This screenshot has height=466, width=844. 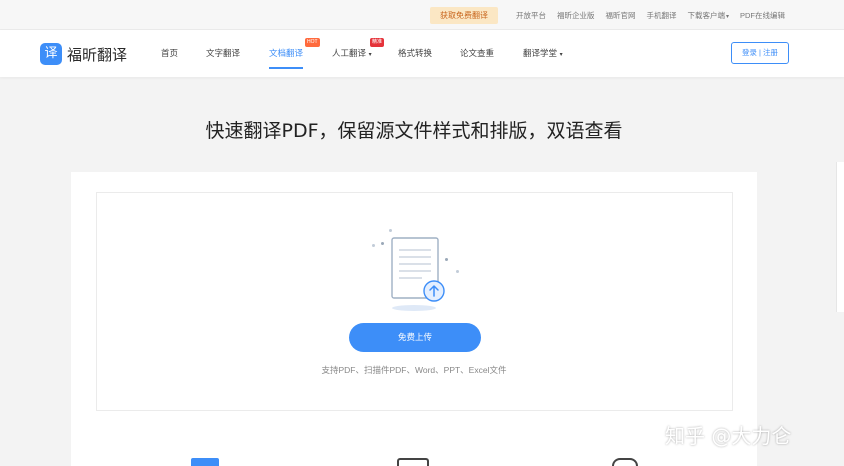 I want to click on nav-human-translation: 人工翻译 ▾ 精准, so click(x=358, y=53).